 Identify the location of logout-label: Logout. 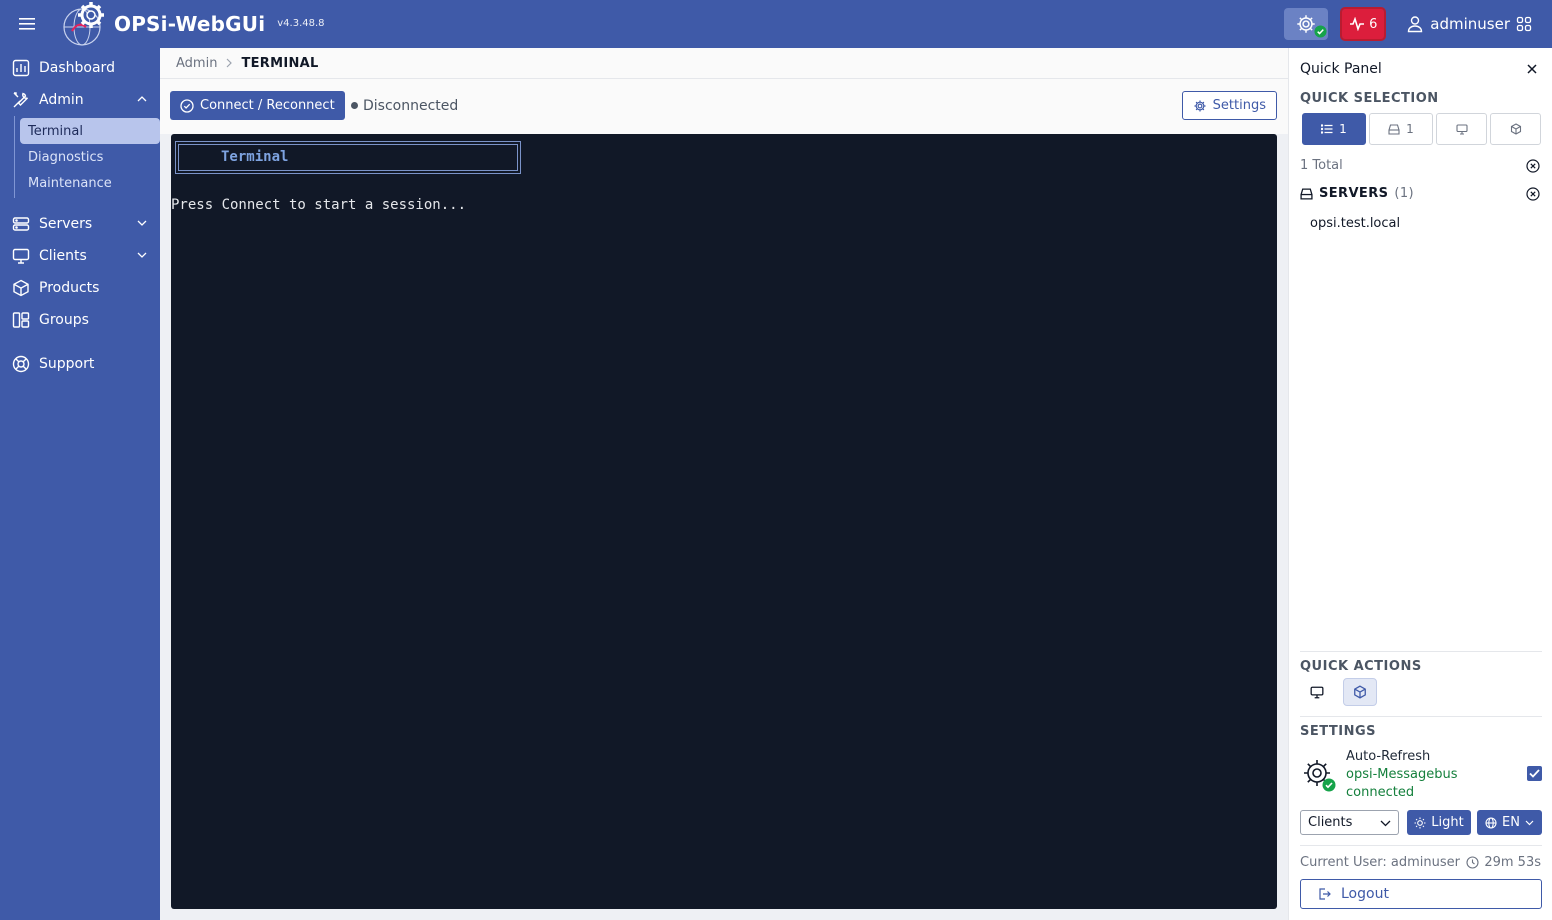
(1365, 894).